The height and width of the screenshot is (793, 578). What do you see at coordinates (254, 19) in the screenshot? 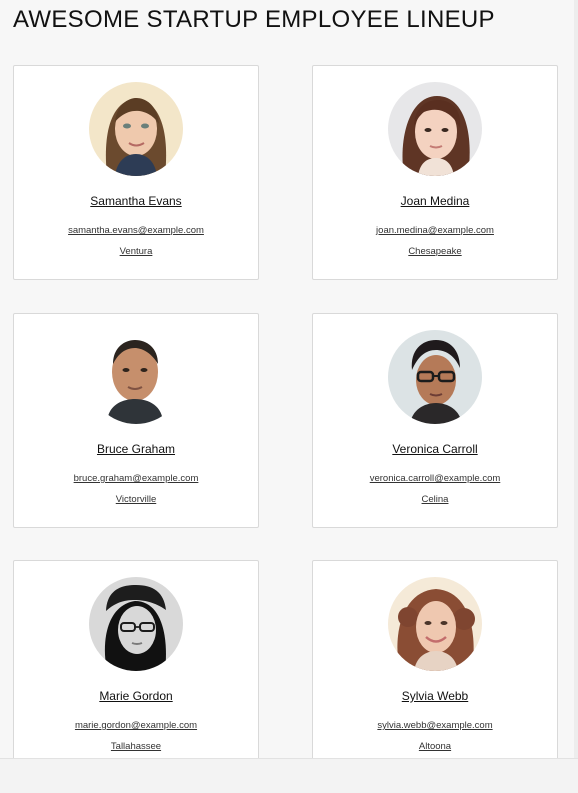
I see `page-title: AWESOME STARTUP EMPLOYEE LINEUP` at bounding box center [254, 19].